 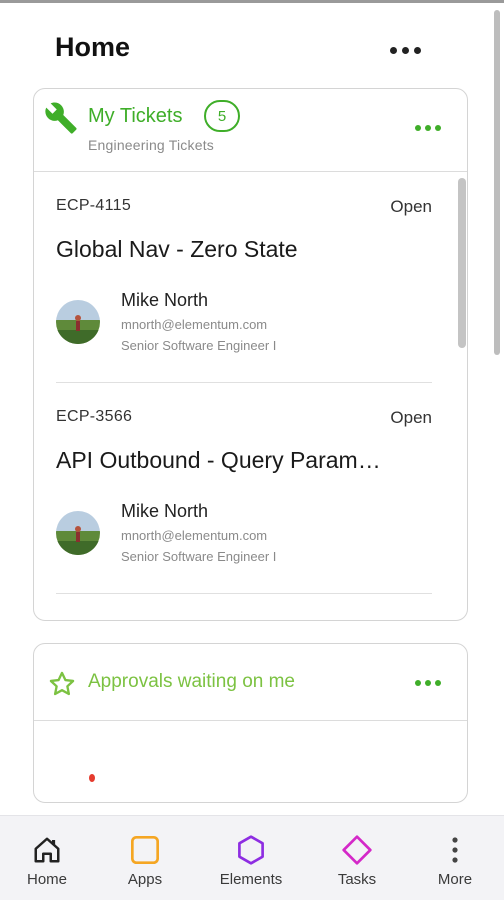 What do you see at coordinates (62, 683) in the screenshot?
I see `star-icon` at bounding box center [62, 683].